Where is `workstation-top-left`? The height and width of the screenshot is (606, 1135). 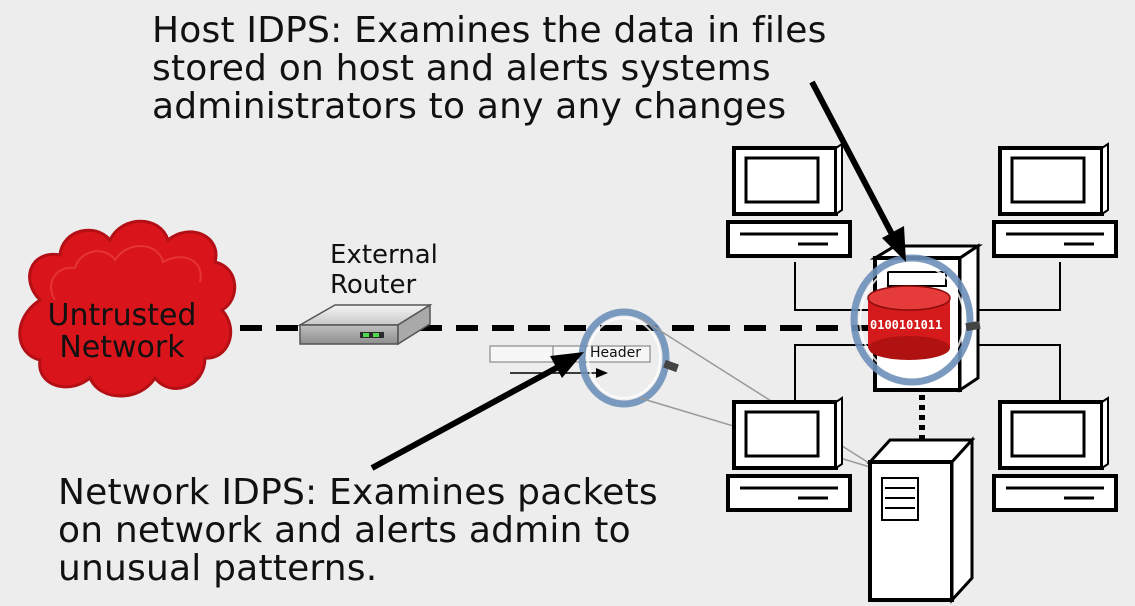 workstation-top-left is located at coordinates (789, 200).